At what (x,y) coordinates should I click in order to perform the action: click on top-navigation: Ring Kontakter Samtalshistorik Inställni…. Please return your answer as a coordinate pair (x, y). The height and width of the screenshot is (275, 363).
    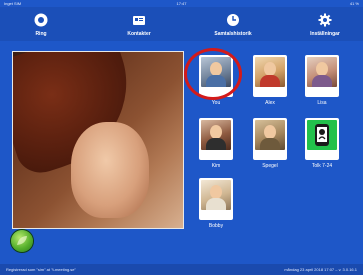
    Looking at the image, I should click on (181, 24).